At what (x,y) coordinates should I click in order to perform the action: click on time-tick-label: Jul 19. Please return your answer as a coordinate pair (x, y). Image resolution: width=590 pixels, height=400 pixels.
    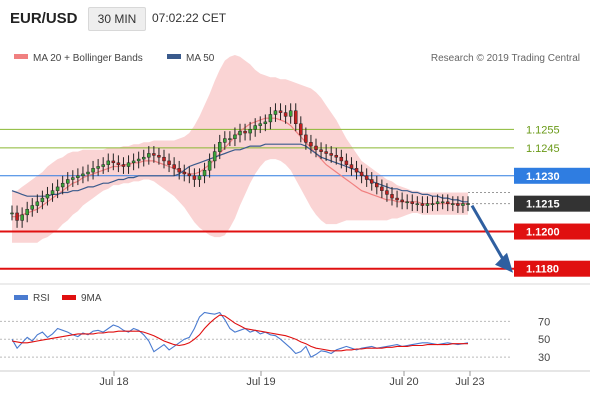
    Looking at the image, I should click on (260, 382).